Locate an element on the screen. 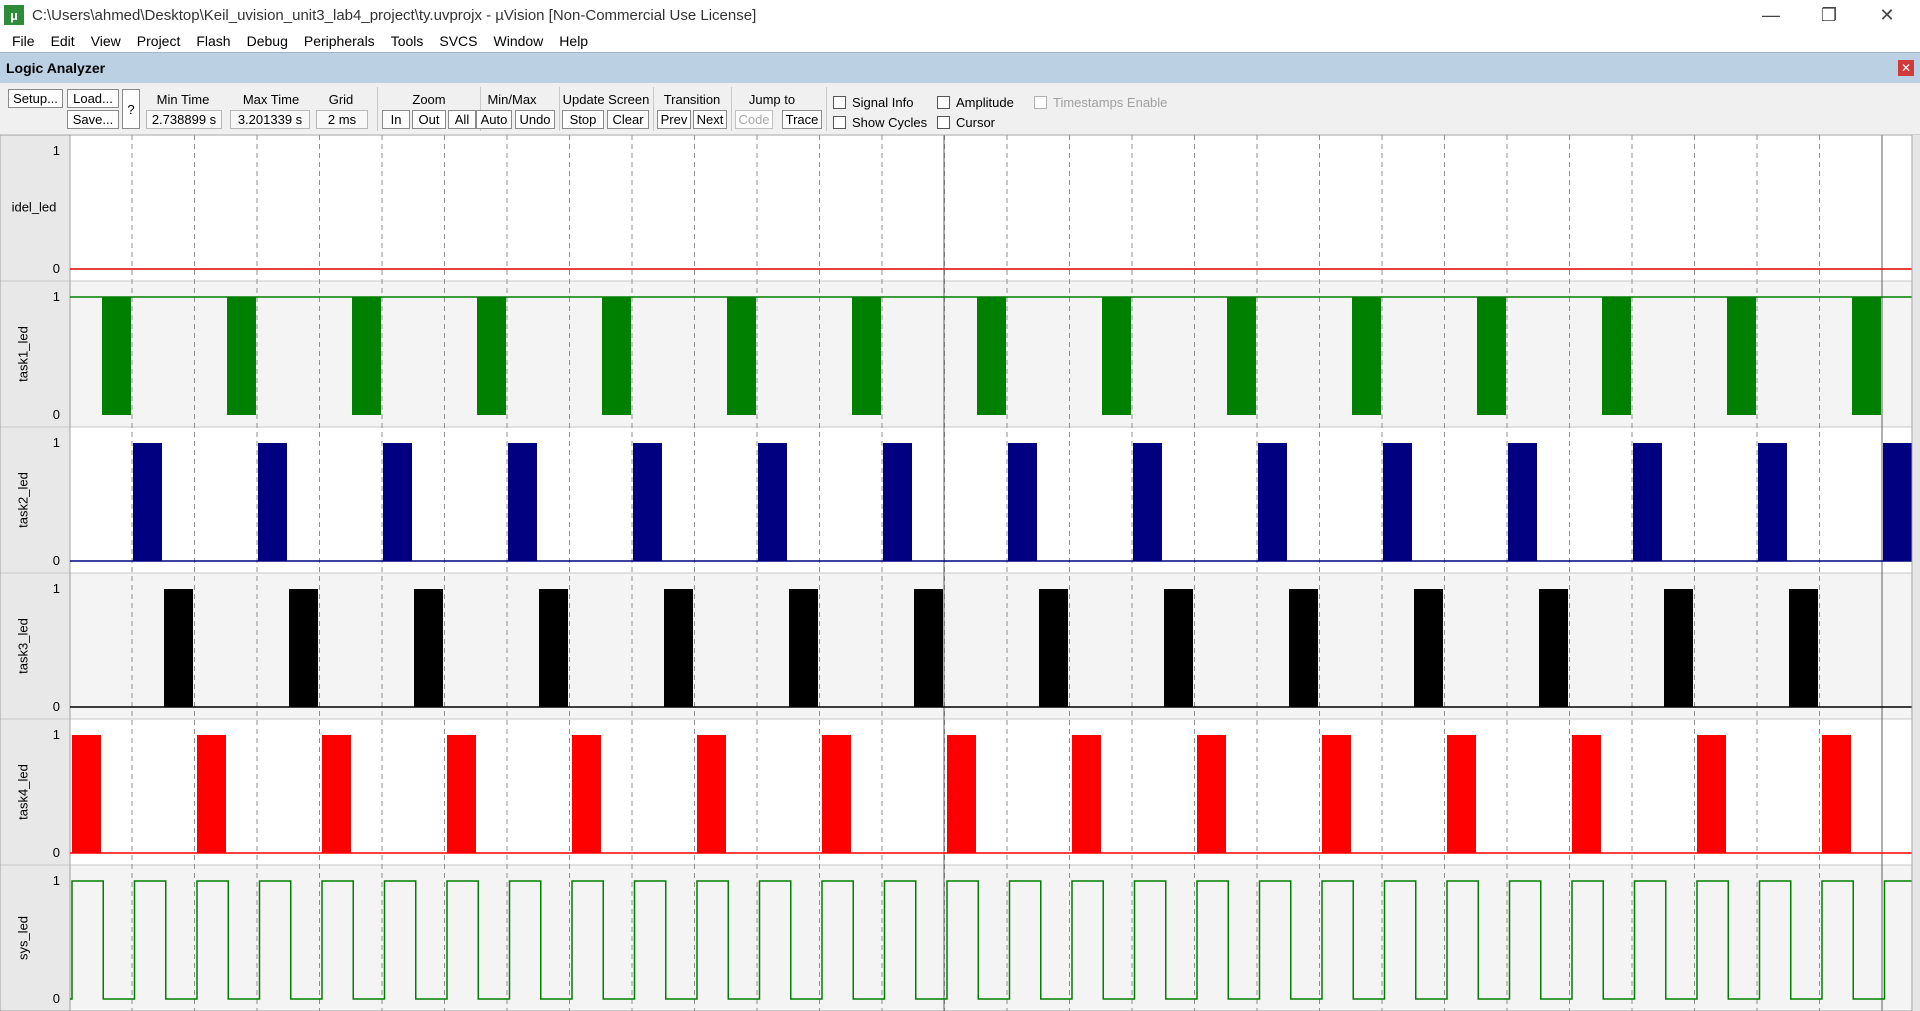 The height and width of the screenshot is (1011, 1920). menu-window: Window is located at coordinates (519, 41).